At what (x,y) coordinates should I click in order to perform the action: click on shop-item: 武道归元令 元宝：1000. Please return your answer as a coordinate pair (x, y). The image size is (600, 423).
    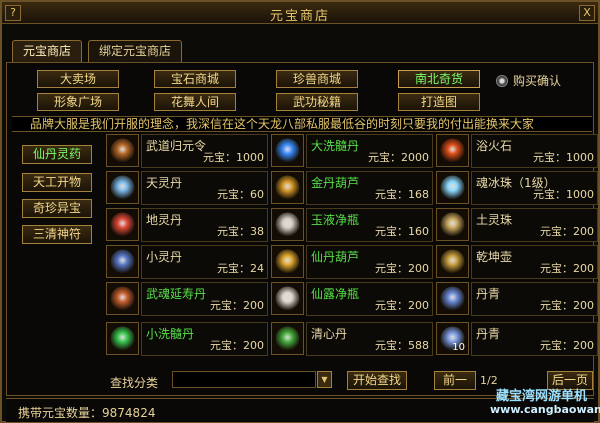
    Looking at the image, I should click on (187, 151).